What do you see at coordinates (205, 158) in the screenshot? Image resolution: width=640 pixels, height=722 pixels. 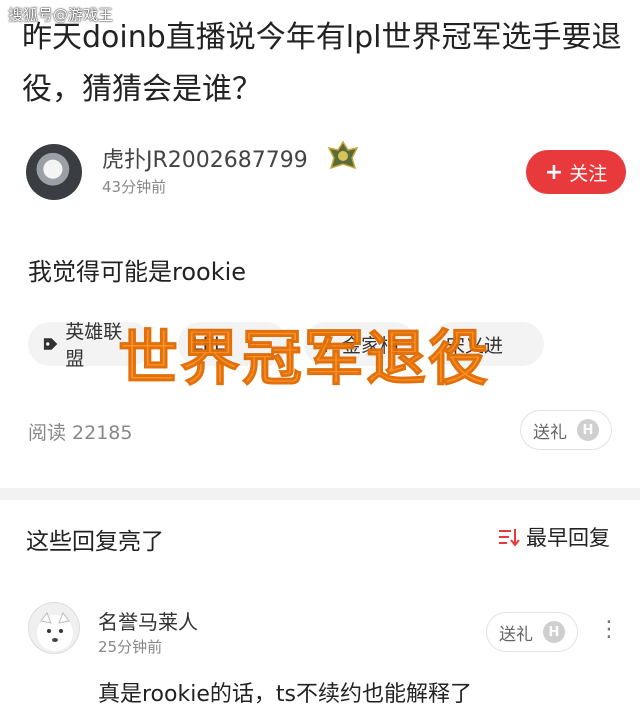 I see `author-name: 虎扑JR2002687799` at bounding box center [205, 158].